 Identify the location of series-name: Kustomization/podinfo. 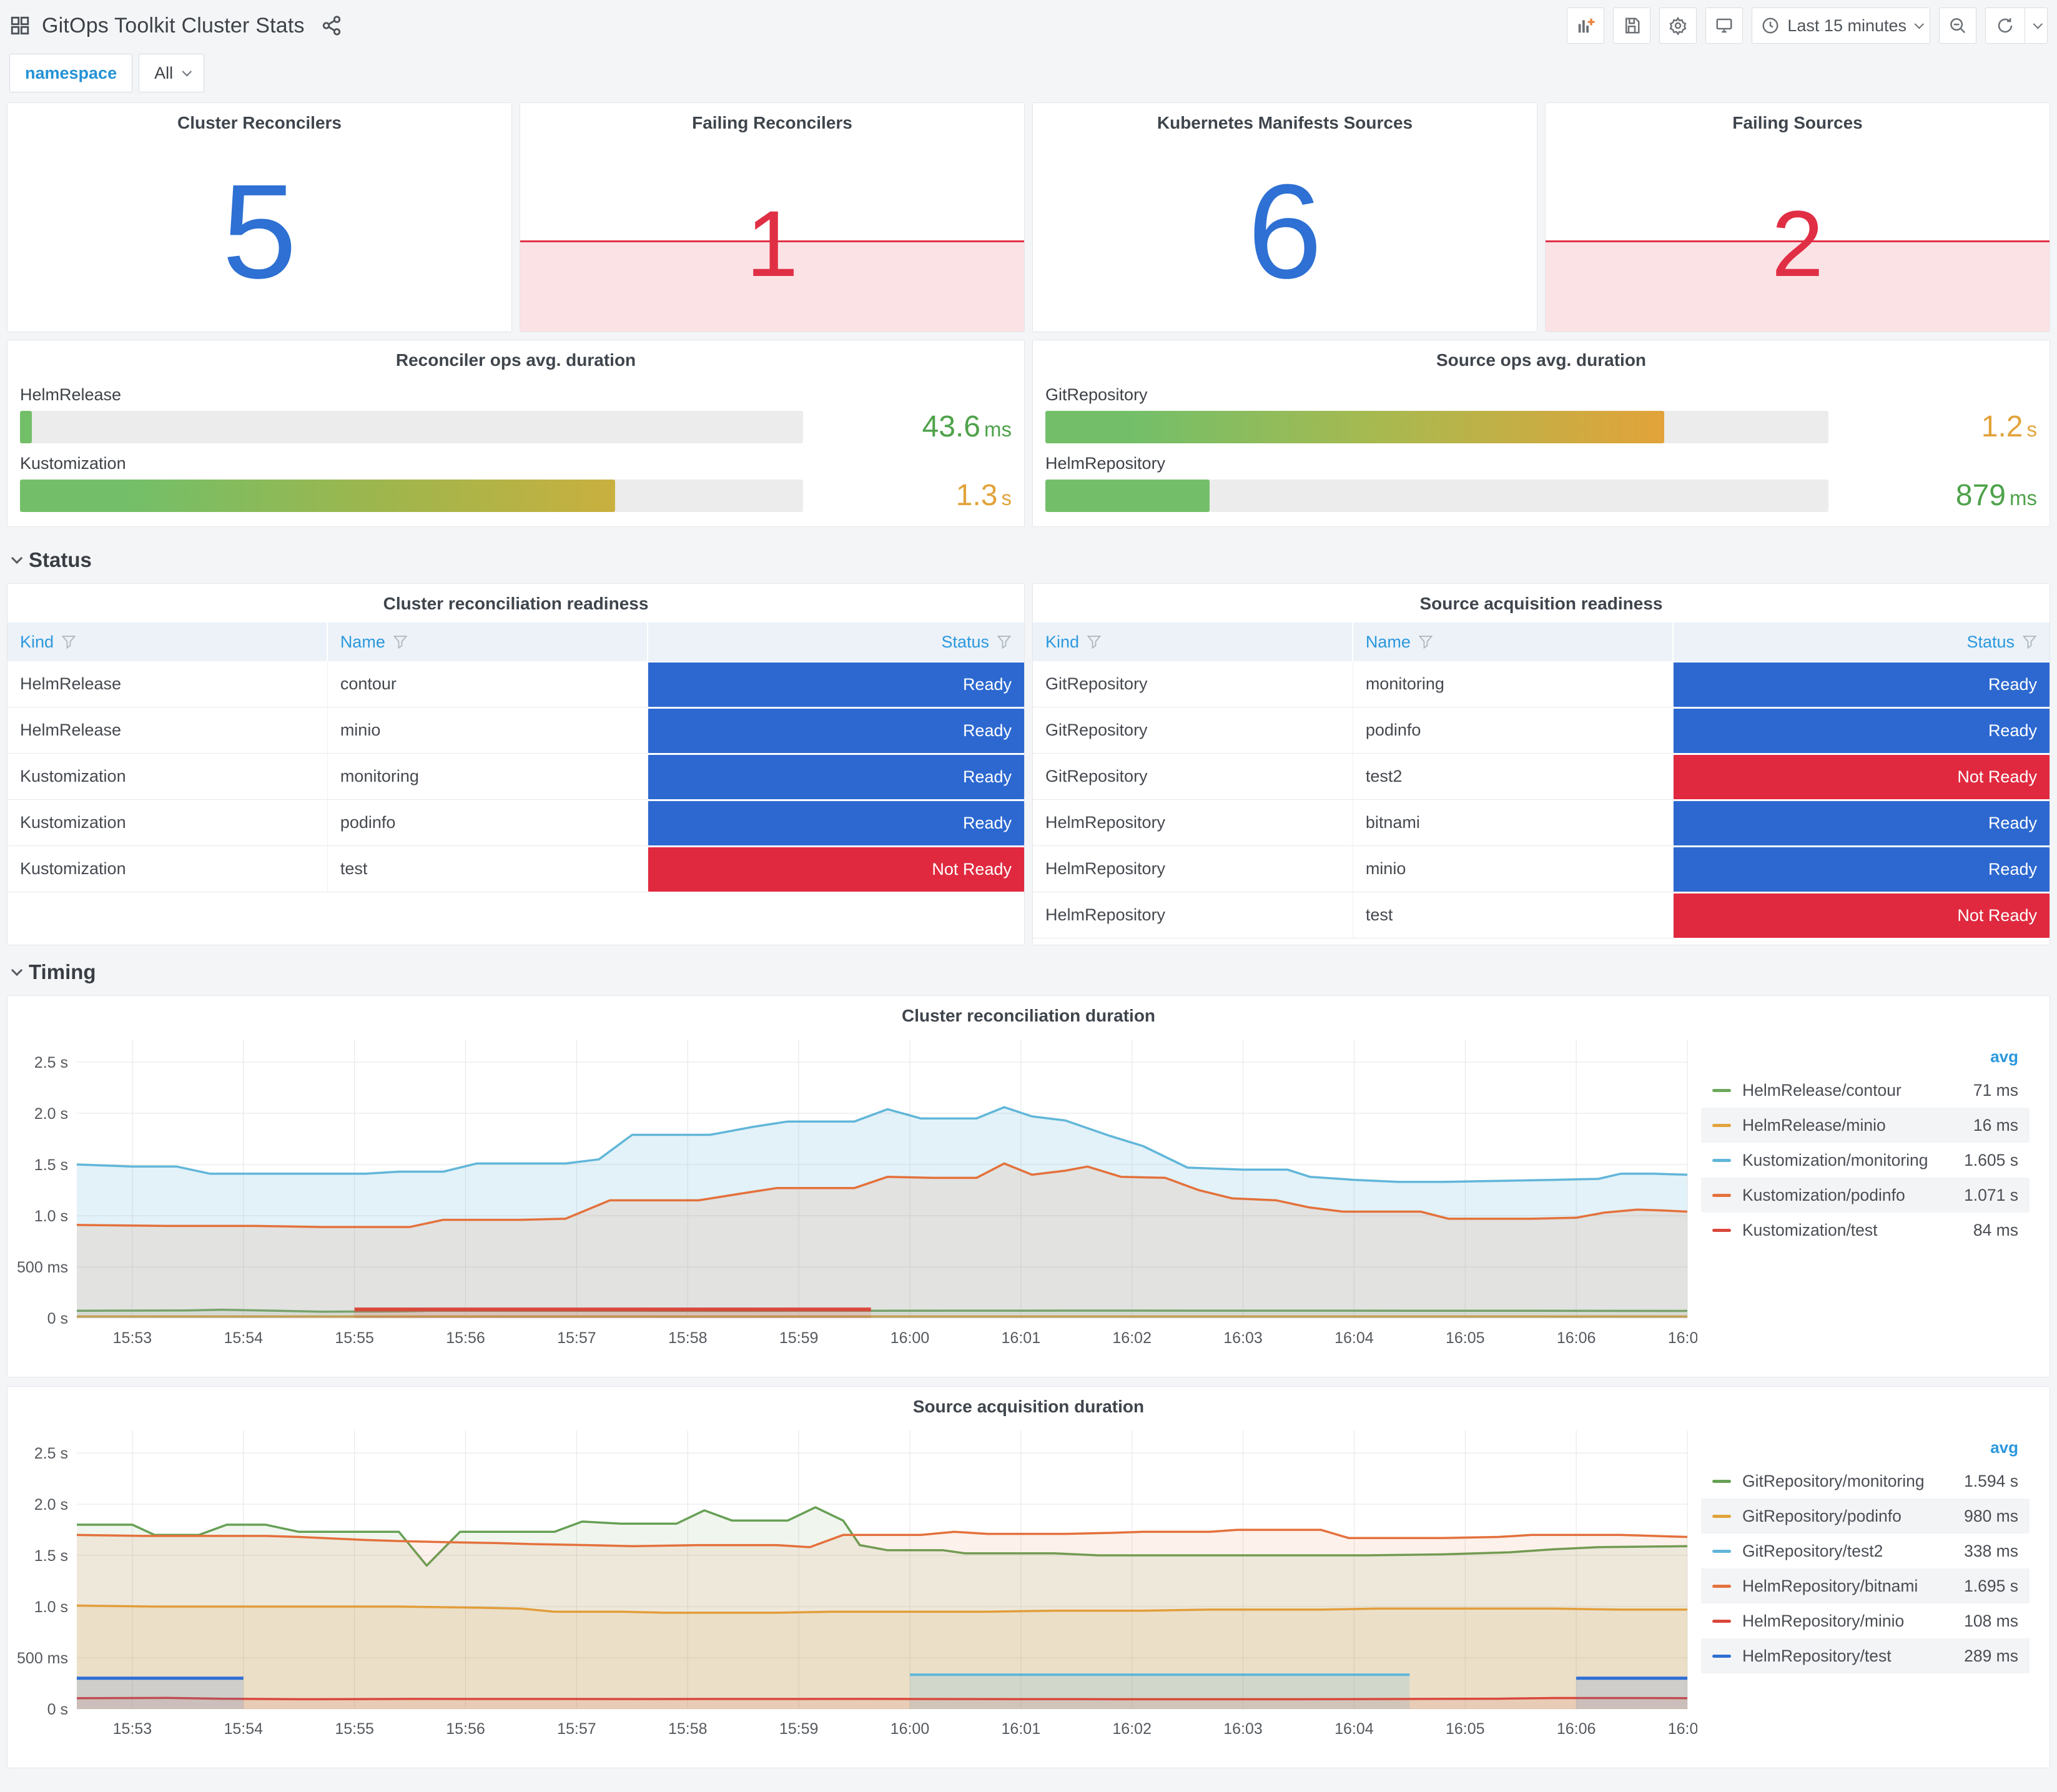
(1823, 1194).